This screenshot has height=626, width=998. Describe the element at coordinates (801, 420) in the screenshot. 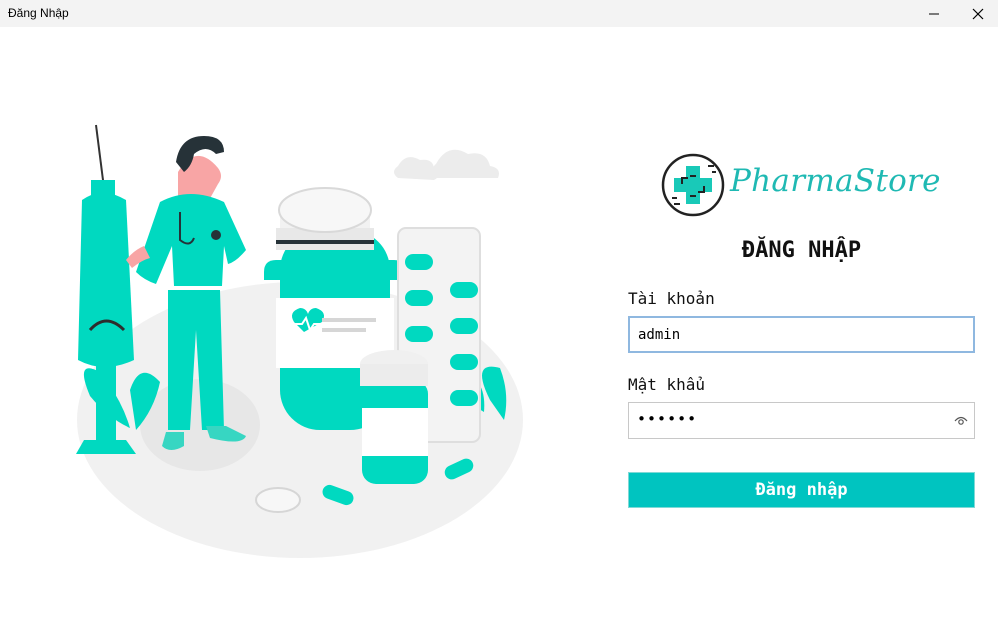

I see `password-field: ••••••` at that location.